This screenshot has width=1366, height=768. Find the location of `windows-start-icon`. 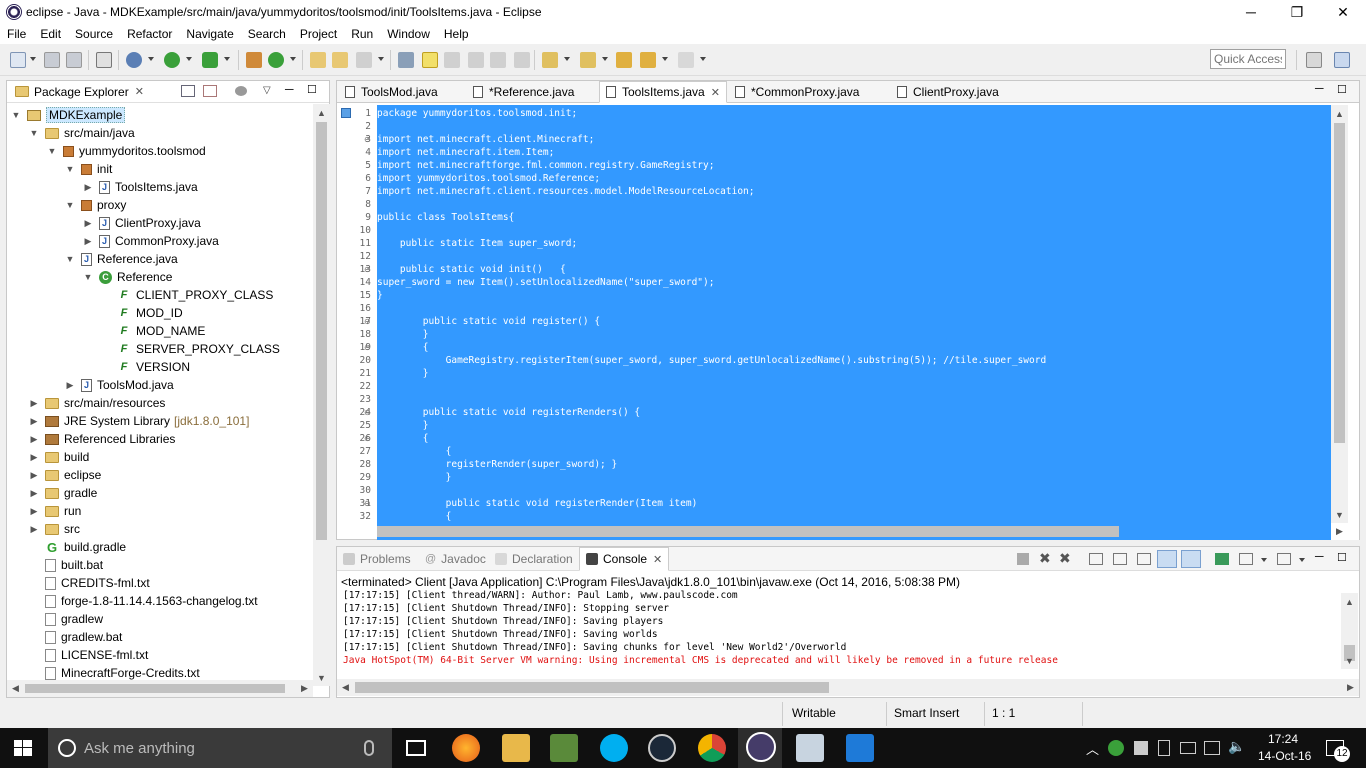

windows-start-icon is located at coordinates (23, 748).